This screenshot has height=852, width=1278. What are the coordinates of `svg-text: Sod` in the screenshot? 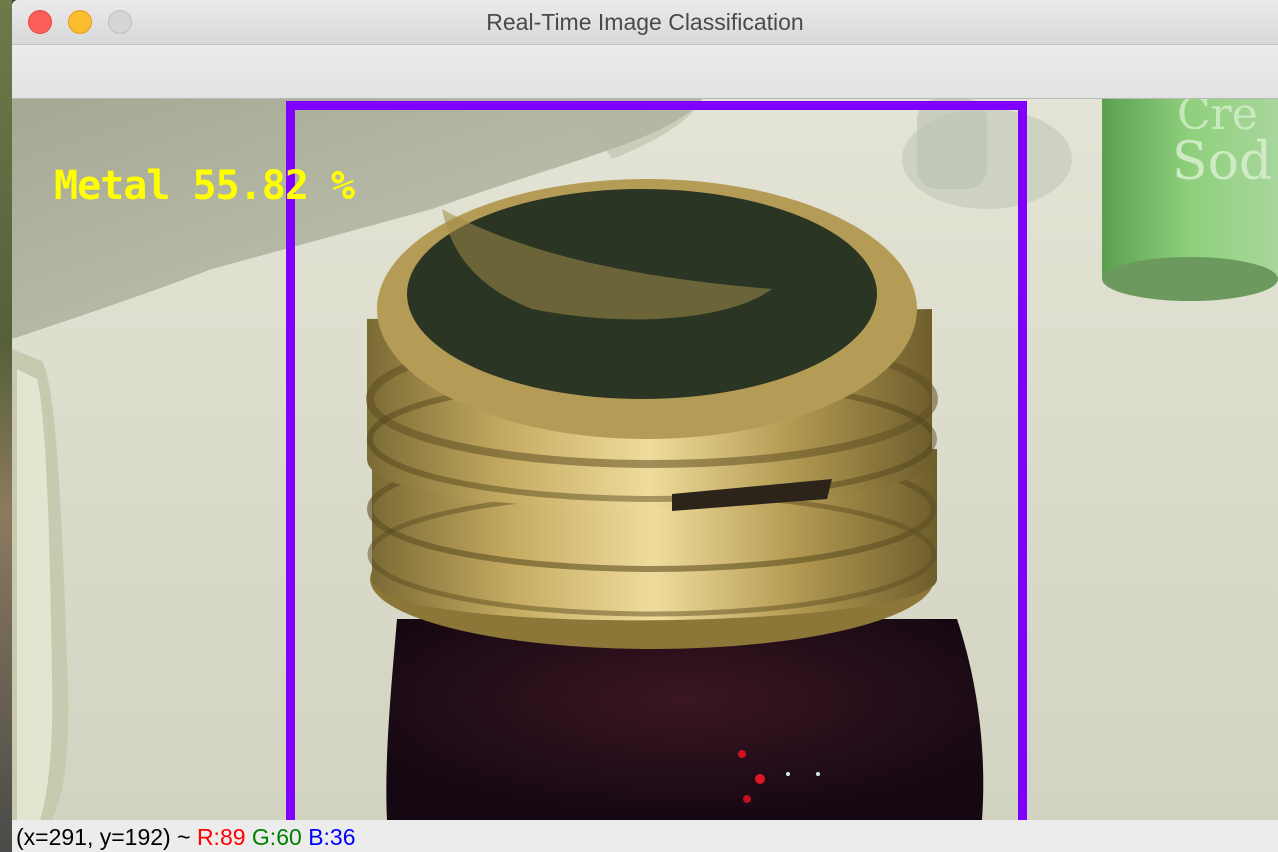 It's located at (1222, 162).